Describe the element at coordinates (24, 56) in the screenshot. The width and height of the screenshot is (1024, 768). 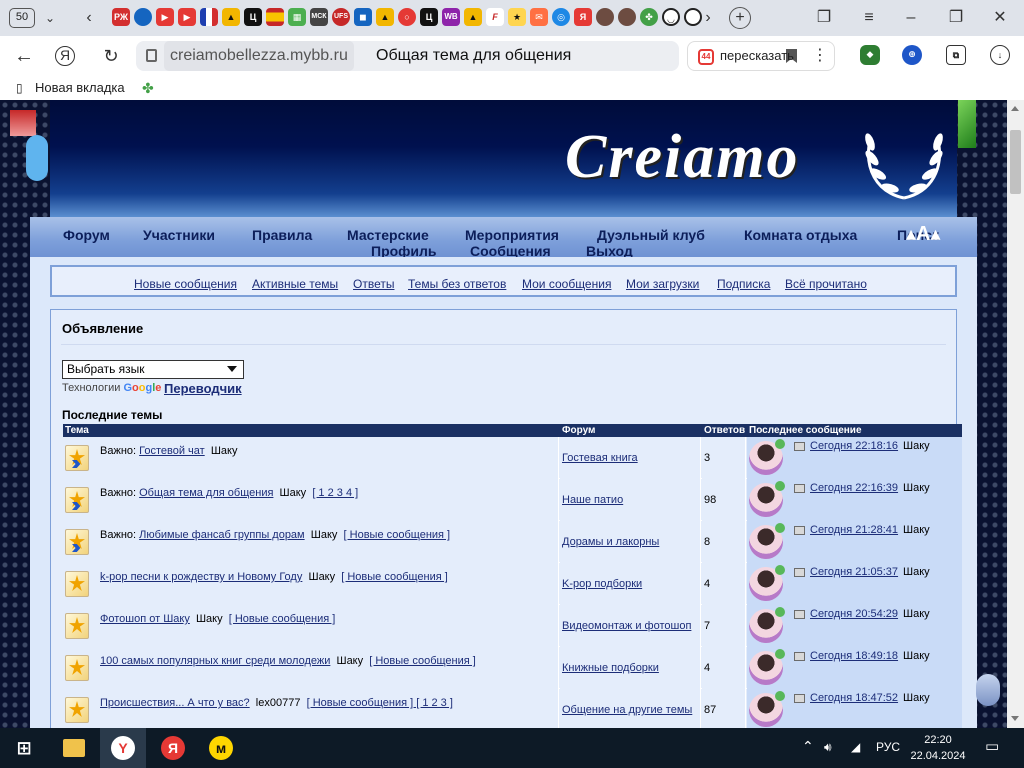
I see `back-arrow-icon: ←` at that location.